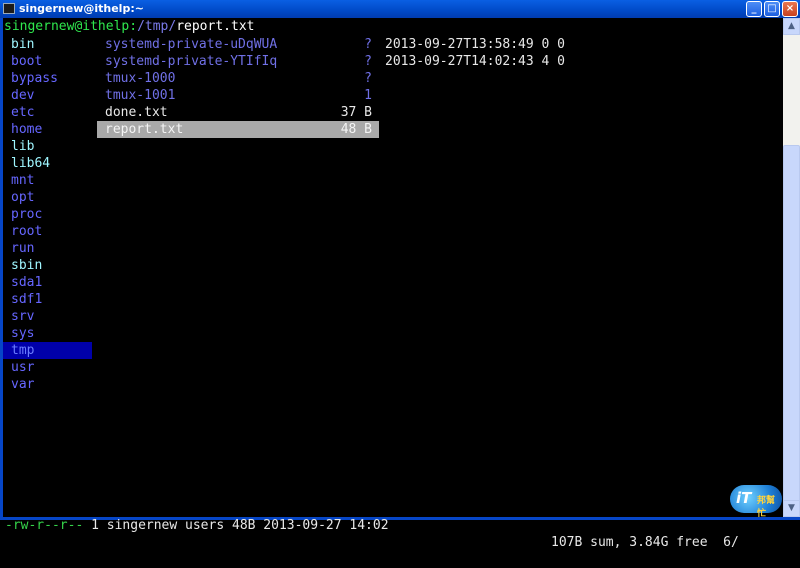  Describe the element at coordinates (191, 61) in the screenshot. I see `entry-name: systemd-private-YTIfIq` at that location.